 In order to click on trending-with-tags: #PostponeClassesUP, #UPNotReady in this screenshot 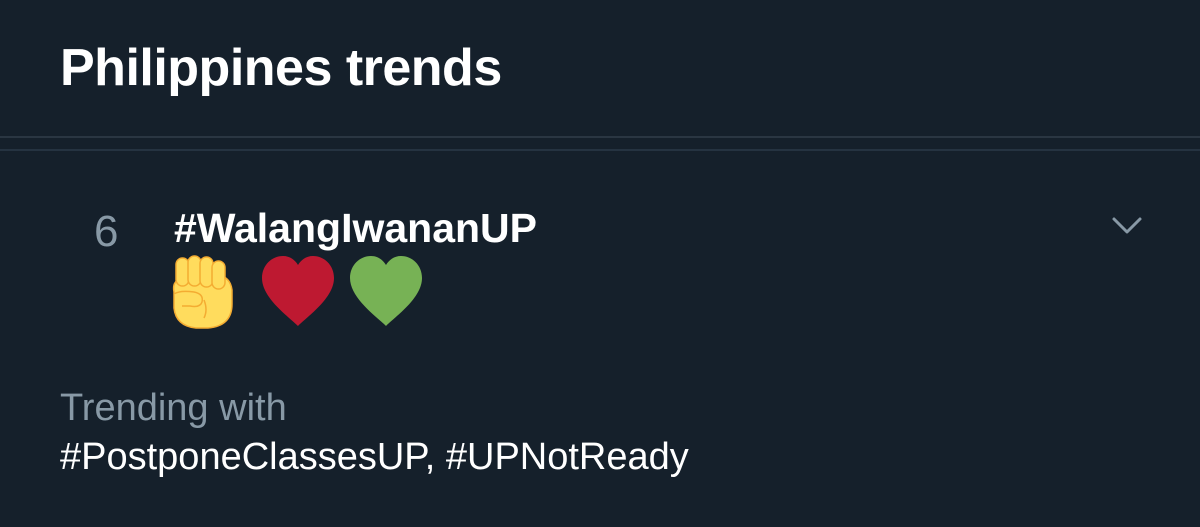, I will do `click(374, 457)`.